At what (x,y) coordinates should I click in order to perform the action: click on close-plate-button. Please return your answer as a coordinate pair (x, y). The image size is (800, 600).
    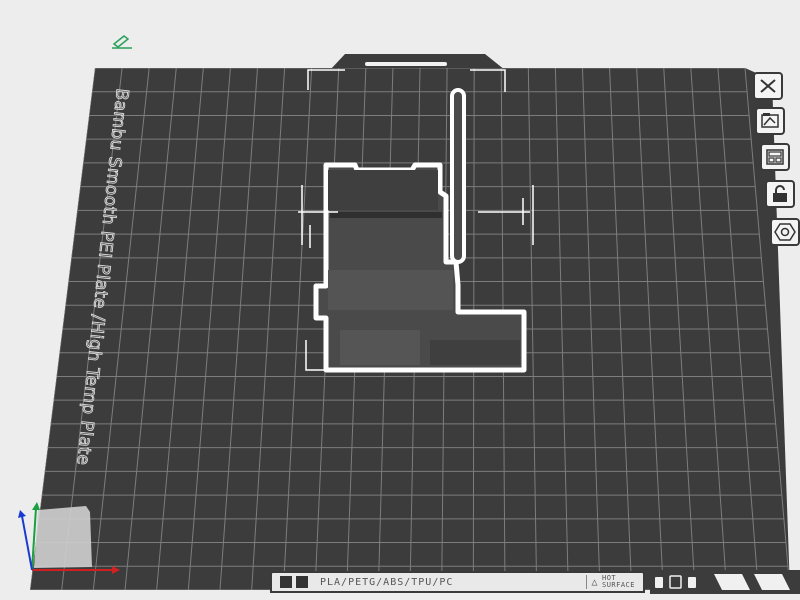
    Looking at the image, I should click on (768, 86).